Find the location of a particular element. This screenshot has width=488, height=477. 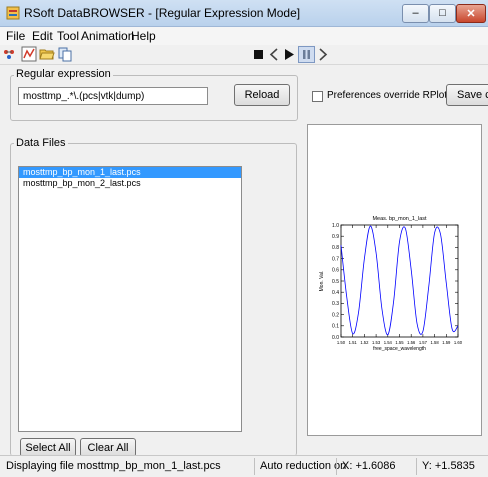

y-tick-label: 0.2 is located at coordinates (335, 315).